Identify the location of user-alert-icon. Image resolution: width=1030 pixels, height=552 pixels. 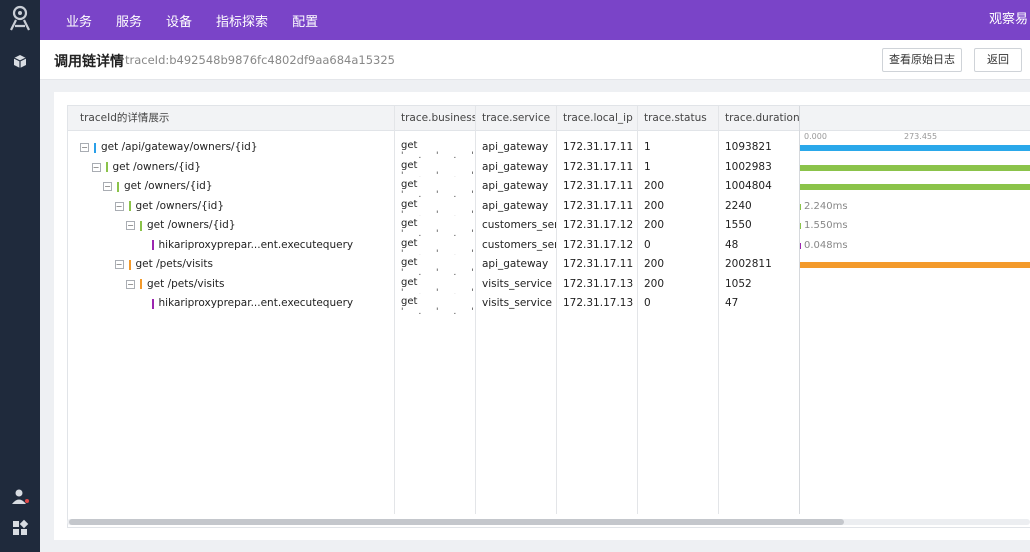
(20, 497).